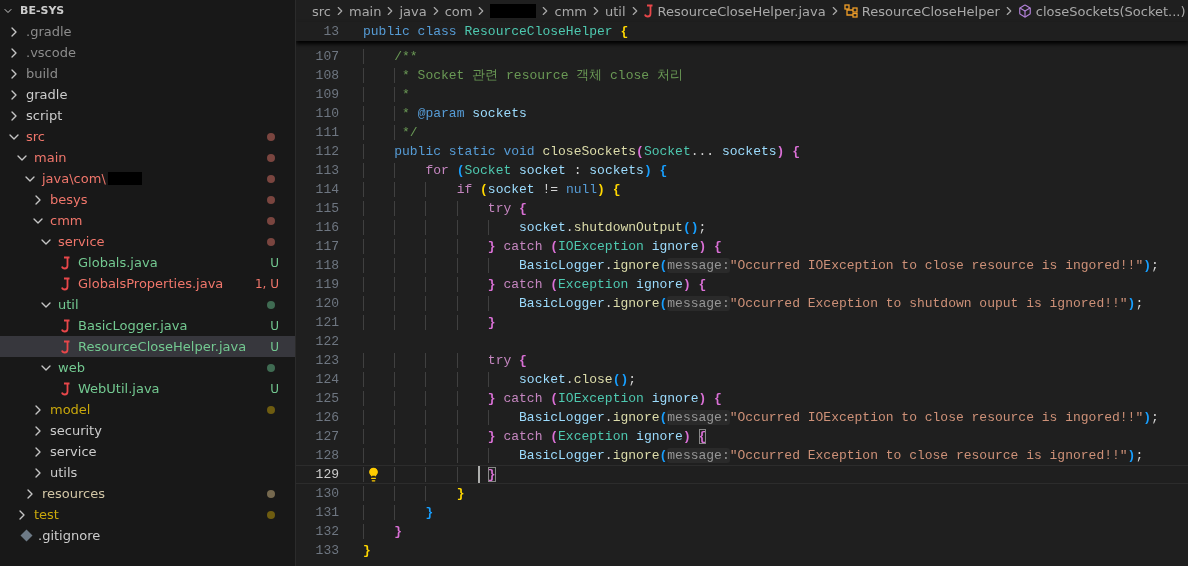 This screenshot has width=1188, height=566. Describe the element at coordinates (69, 535) in the screenshot. I see `item-label: .gitignore` at that location.